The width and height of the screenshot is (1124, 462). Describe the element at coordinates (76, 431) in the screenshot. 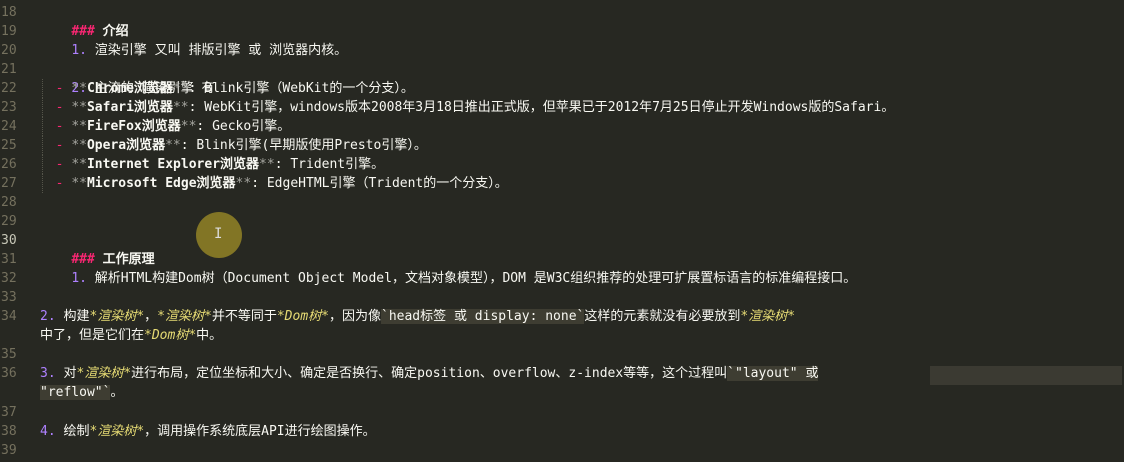

I see `line-text: 绘制` at that location.